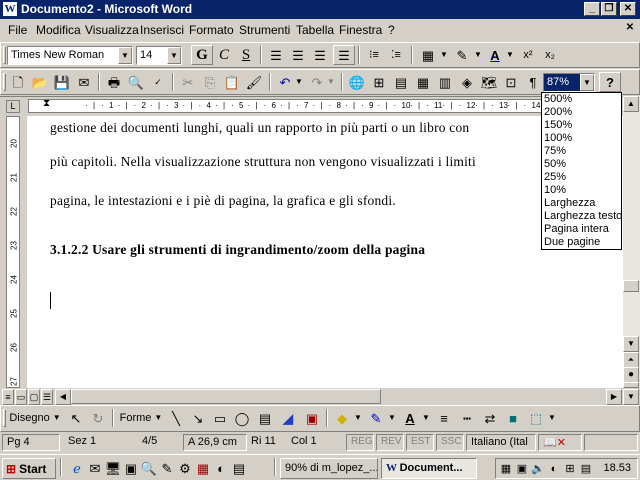 The height and width of the screenshot is (480, 640). I want to click on zoom-option: Pagina intera, so click(581, 229).